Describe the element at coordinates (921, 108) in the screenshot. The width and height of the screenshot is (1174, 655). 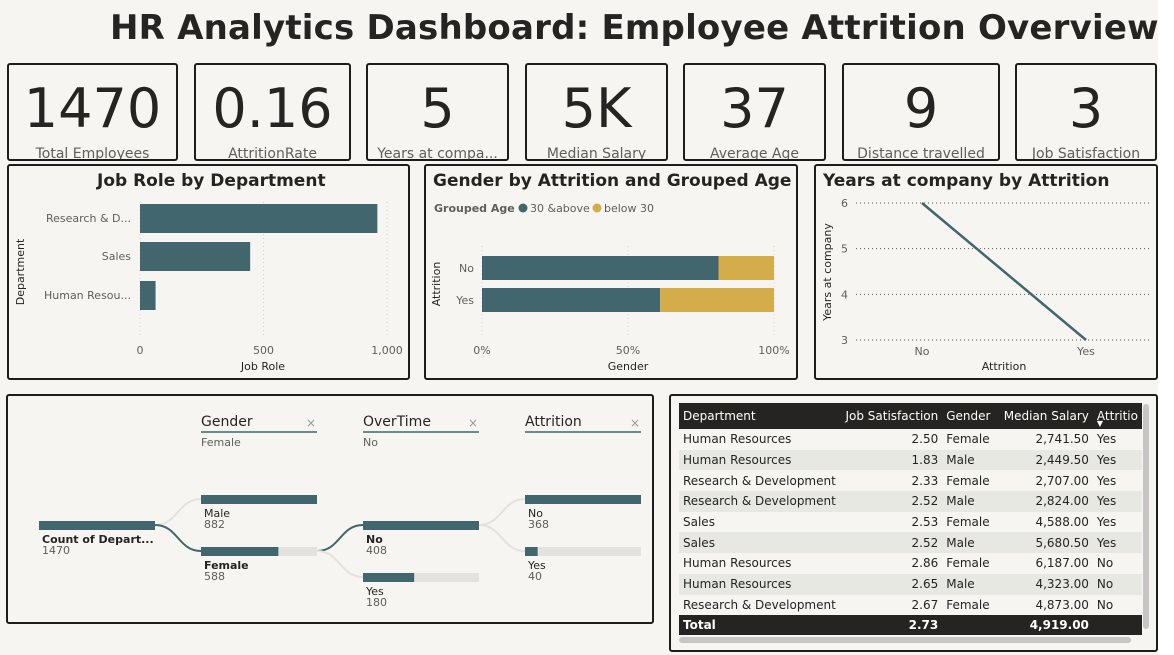
I see `kpi-value: 9` at that location.